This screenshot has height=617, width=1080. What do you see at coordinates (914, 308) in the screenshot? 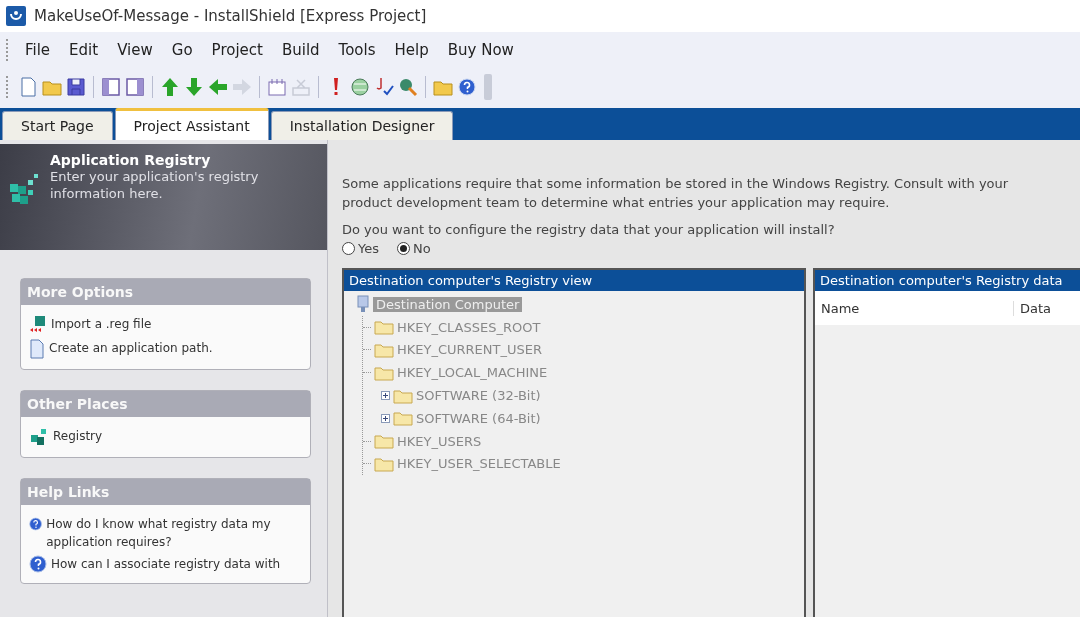
I see `column-header: Name` at bounding box center [914, 308].